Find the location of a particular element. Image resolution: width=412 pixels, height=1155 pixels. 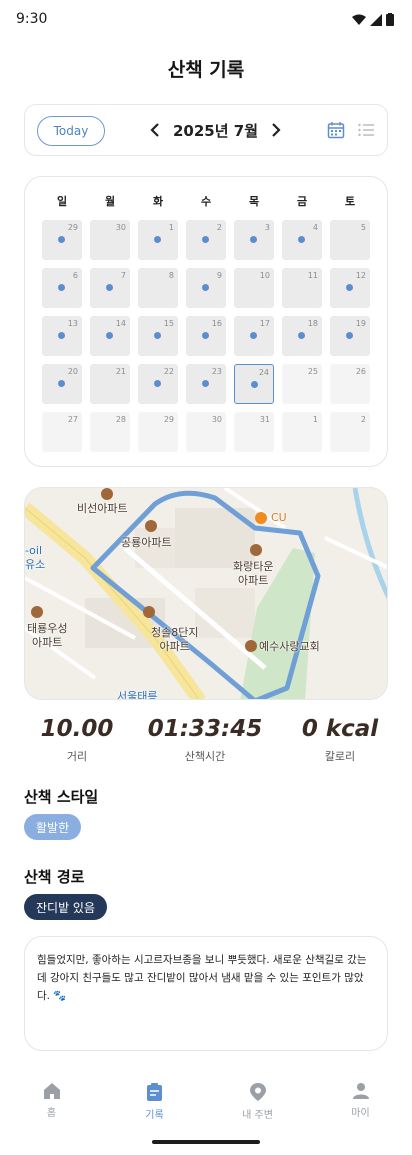

calendar-day: 22 is located at coordinates (158, 384).